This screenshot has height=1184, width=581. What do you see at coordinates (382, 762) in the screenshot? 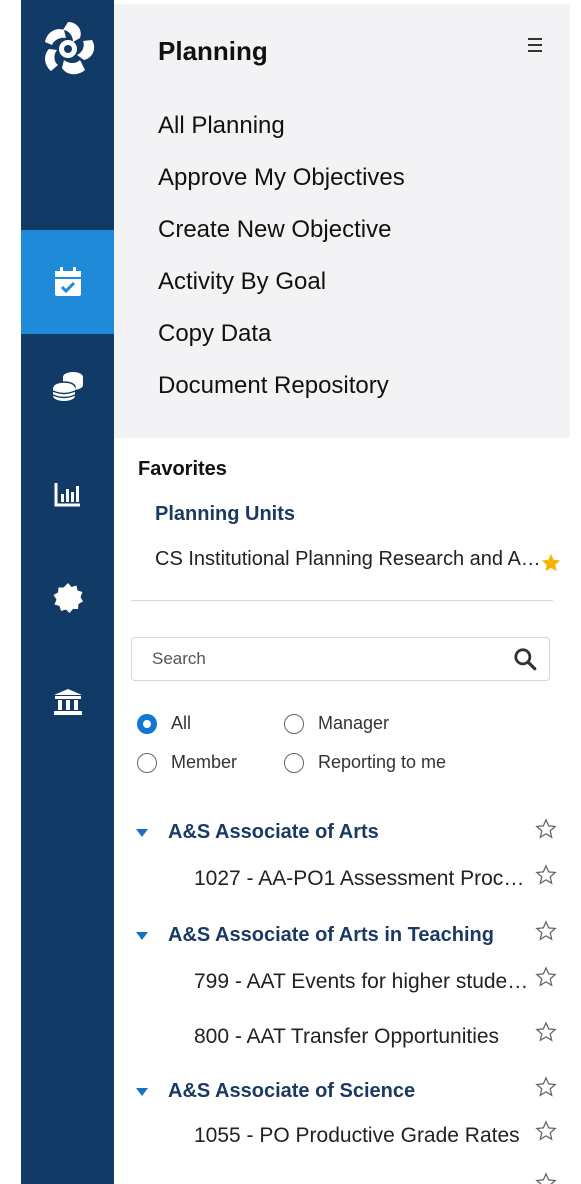
I see `filter-label-reporting: Reporting to me` at bounding box center [382, 762].